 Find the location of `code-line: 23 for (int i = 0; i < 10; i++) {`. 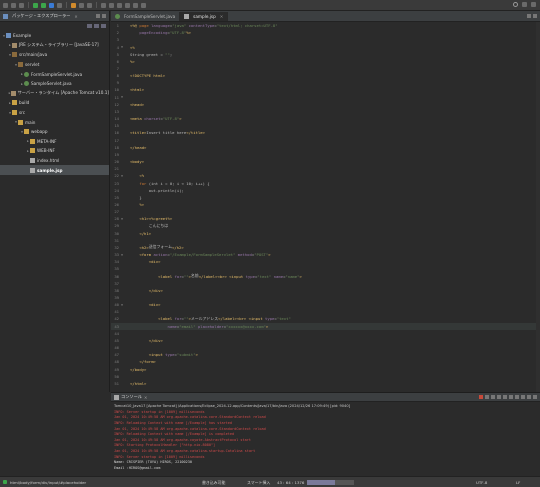

code-line: 23 for (int i = 0; i < 10; i++) { is located at coordinates (325, 182).